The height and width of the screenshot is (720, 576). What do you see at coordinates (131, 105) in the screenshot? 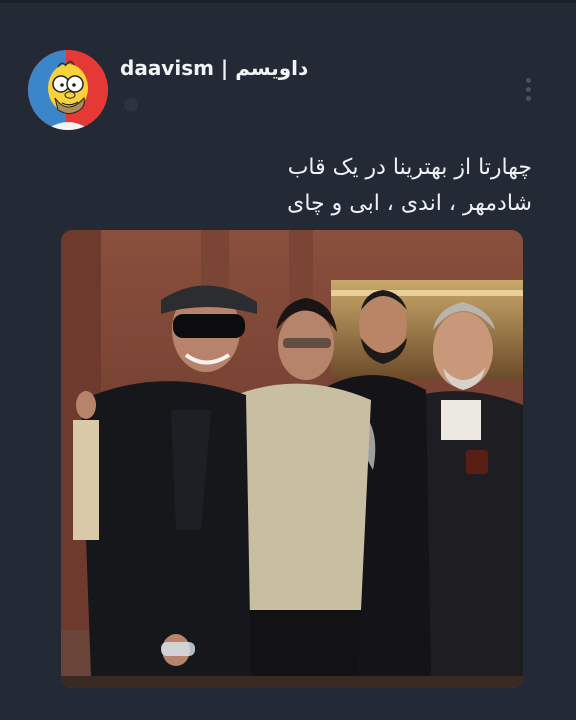
I see `verified-dot-icon` at bounding box center [131, 105].